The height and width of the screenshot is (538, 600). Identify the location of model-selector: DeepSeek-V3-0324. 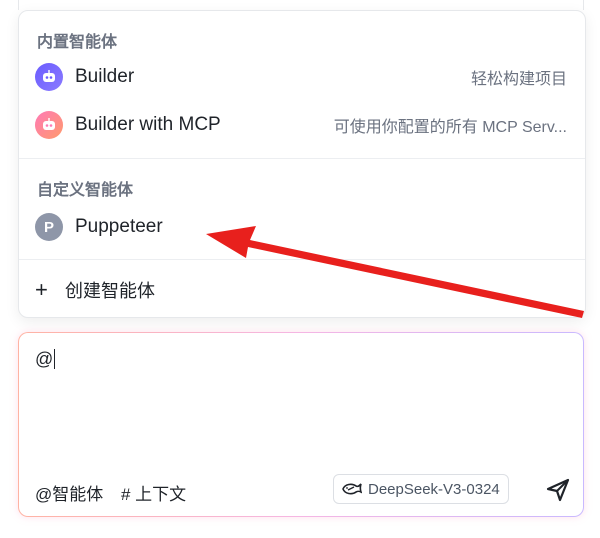
(421, 489).